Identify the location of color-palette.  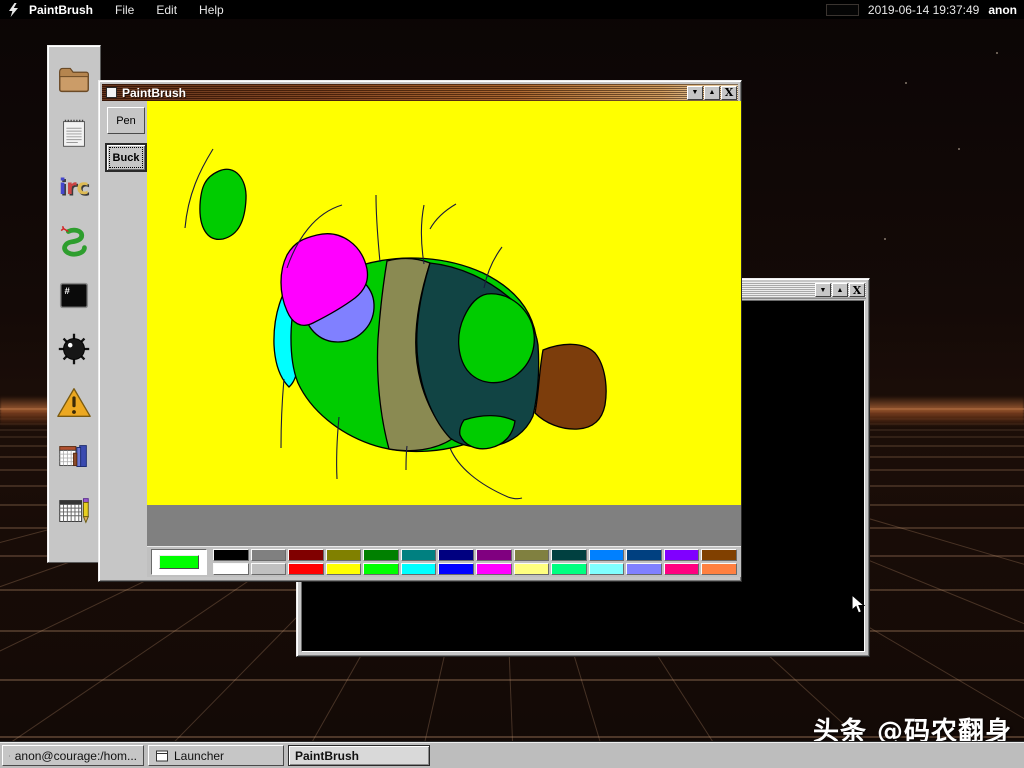
(444, 561).